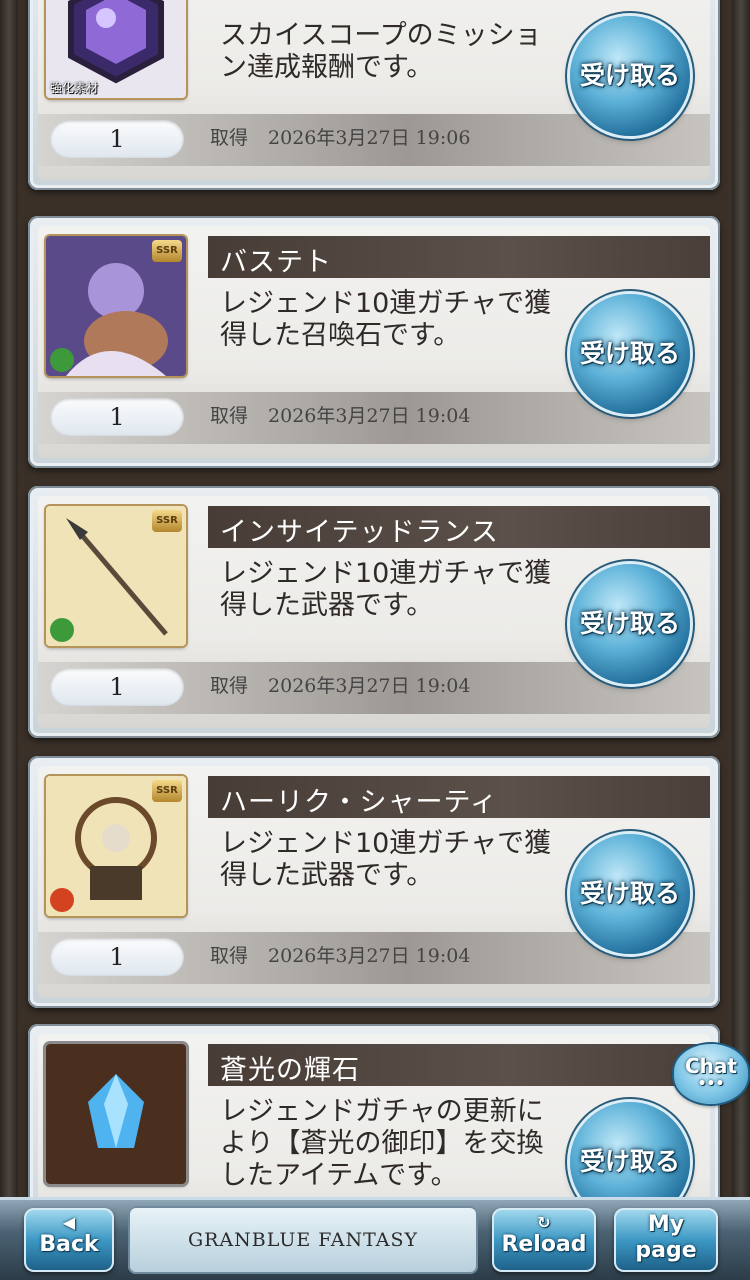 The height and width of the screenshot is (1280, 750). I want to click on blue-crystal-icon, so click(116, 1114).